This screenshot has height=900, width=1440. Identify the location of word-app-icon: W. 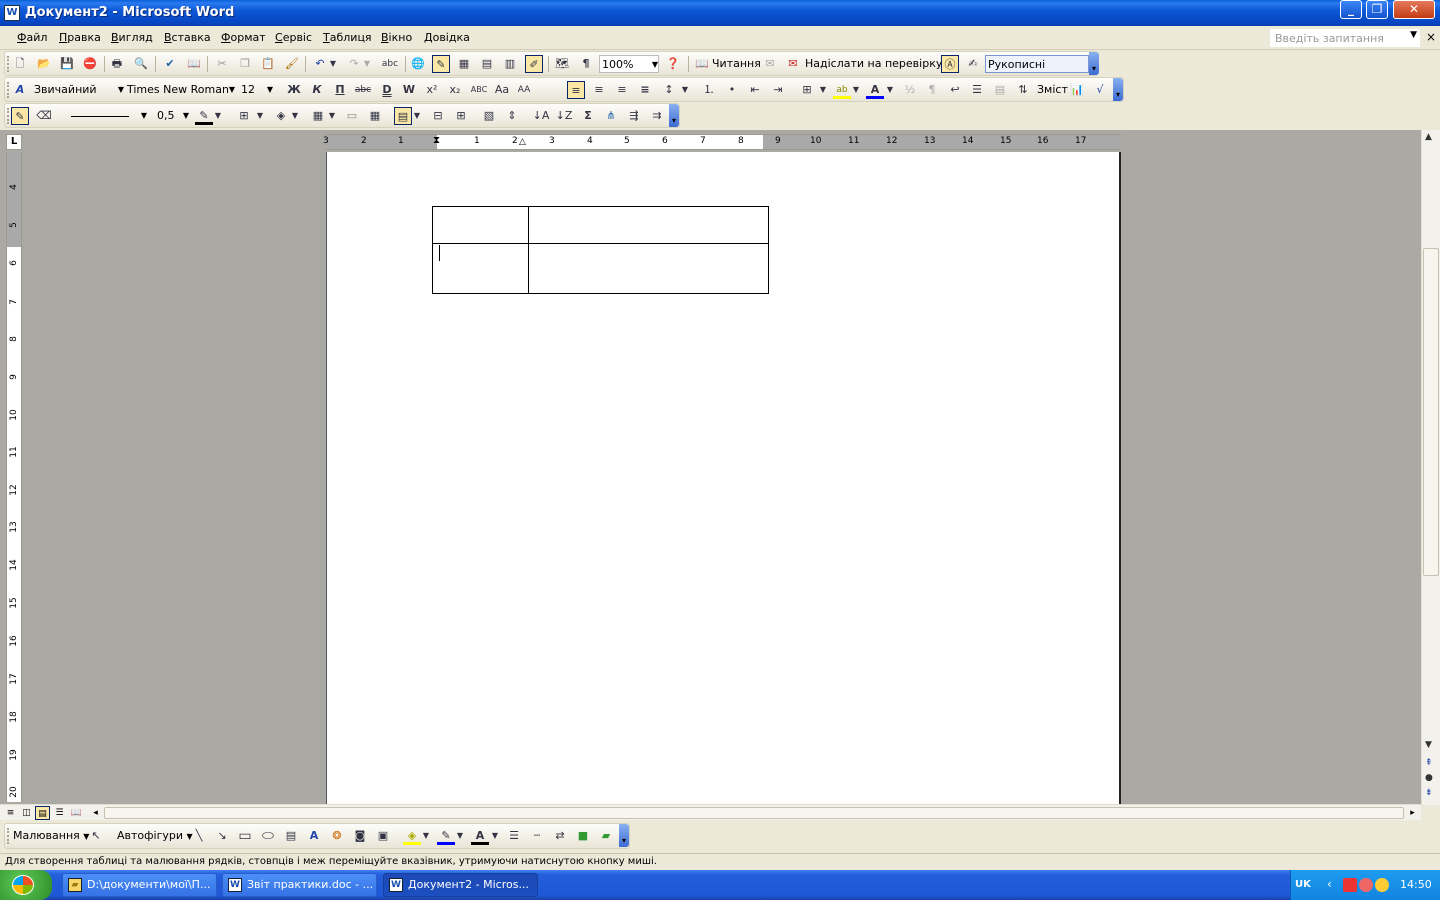
(12, 13).